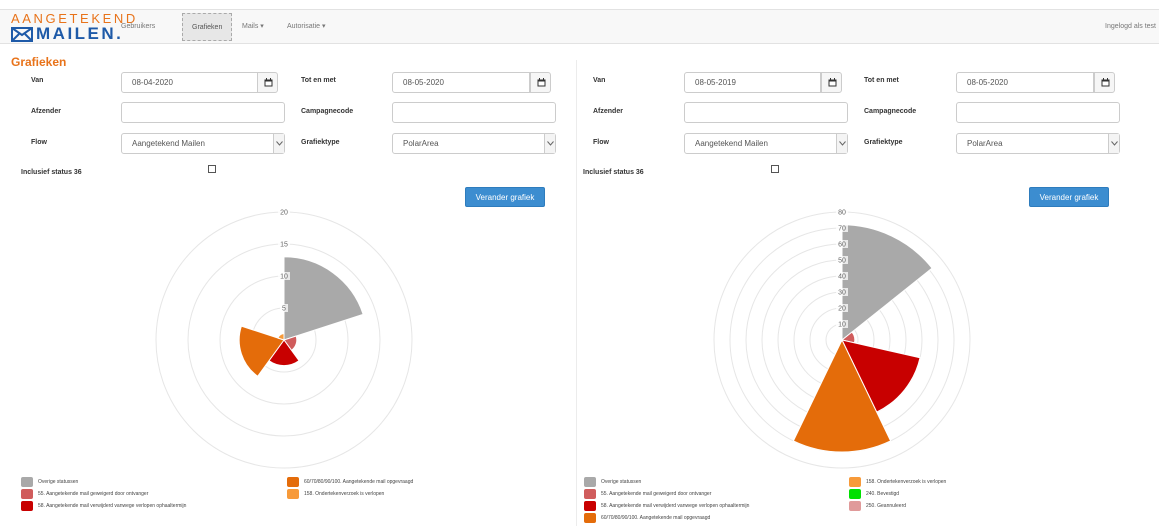 This screenshot has height=526, width=1159. What do you see at coordinates (207, 27) in the screenshot?
I see `nav-item-grafieken: Grafieken` at bounding box center [207, 27].